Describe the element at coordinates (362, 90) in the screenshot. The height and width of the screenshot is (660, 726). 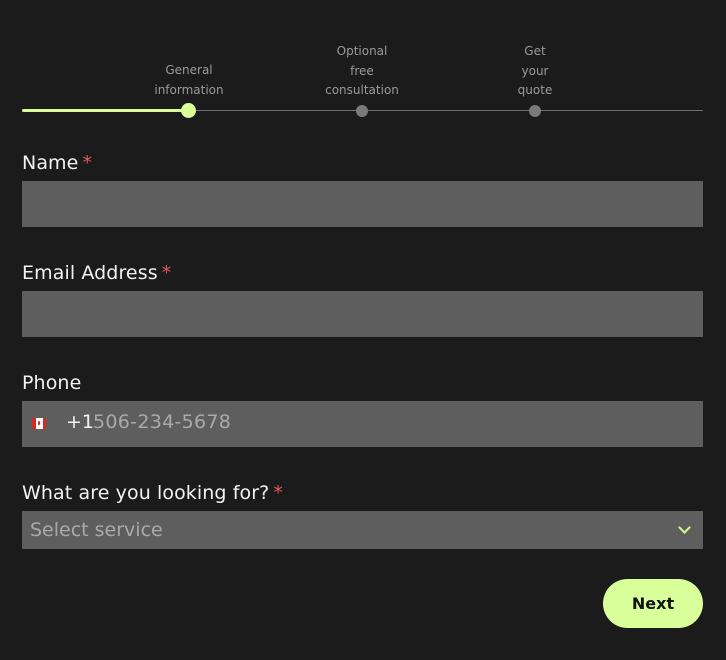
I see `step-label-line: consultation` at that location.